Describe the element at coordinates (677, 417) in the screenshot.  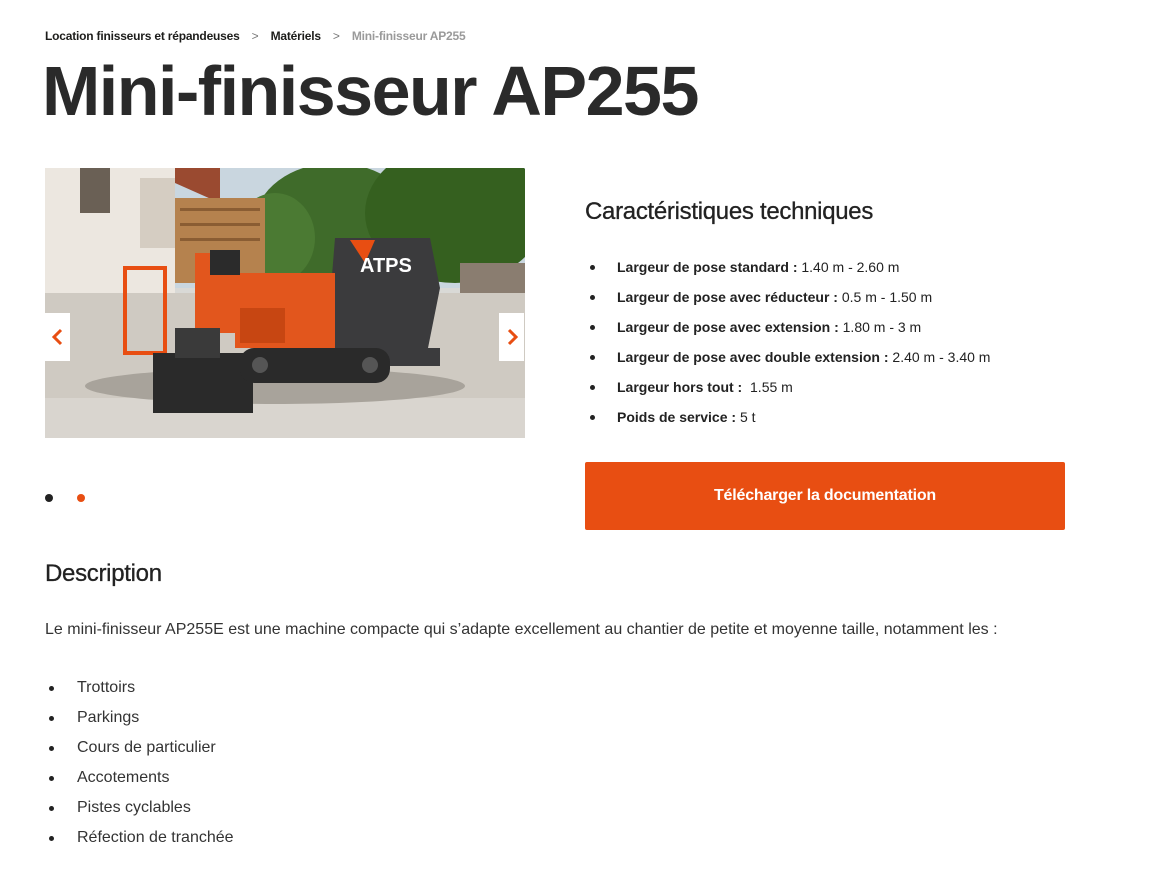
I see `spec-label: Poids de service :` at that location.